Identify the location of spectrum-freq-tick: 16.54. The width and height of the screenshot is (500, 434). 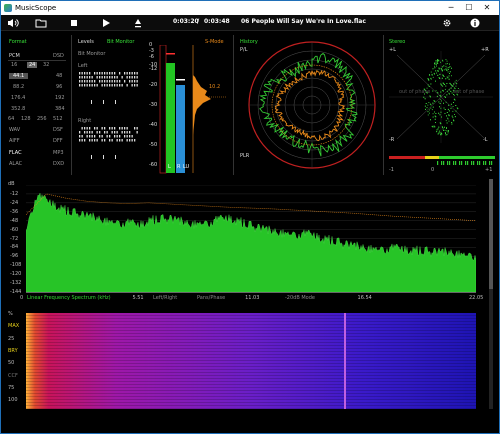
(364, 298).